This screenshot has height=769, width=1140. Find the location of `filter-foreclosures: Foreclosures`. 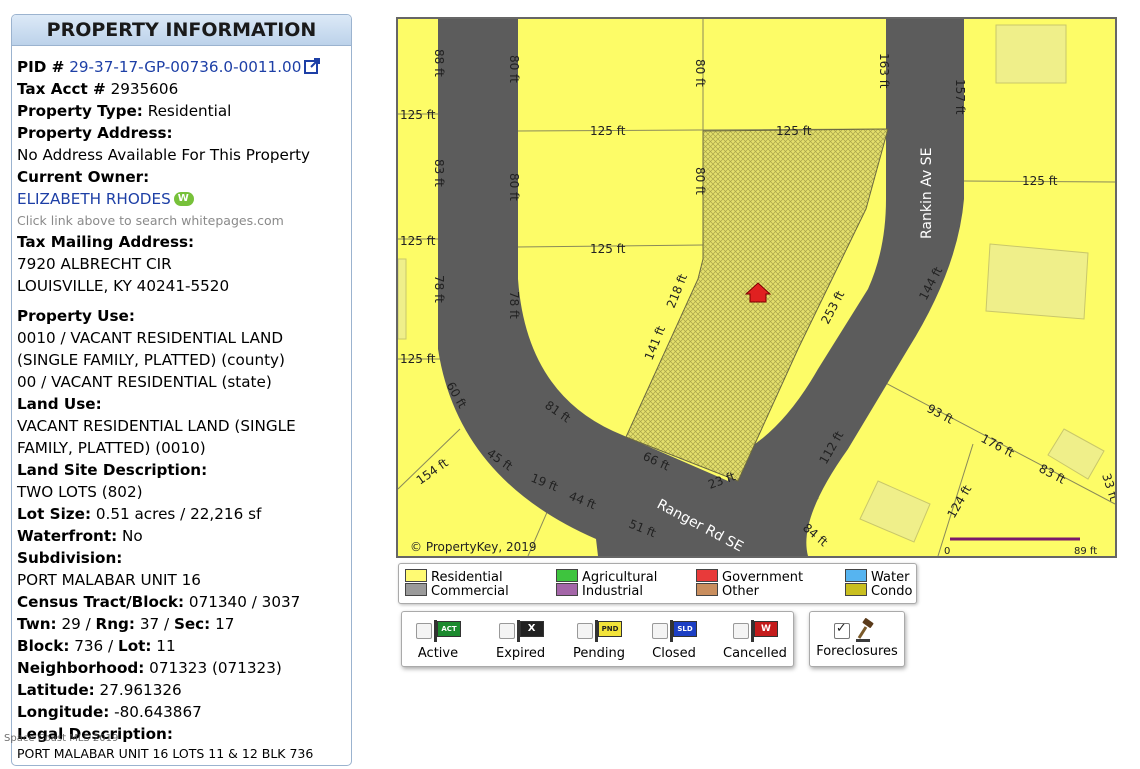

filter-foreclosures: Foreclosures is located at coordinates (857, 639).